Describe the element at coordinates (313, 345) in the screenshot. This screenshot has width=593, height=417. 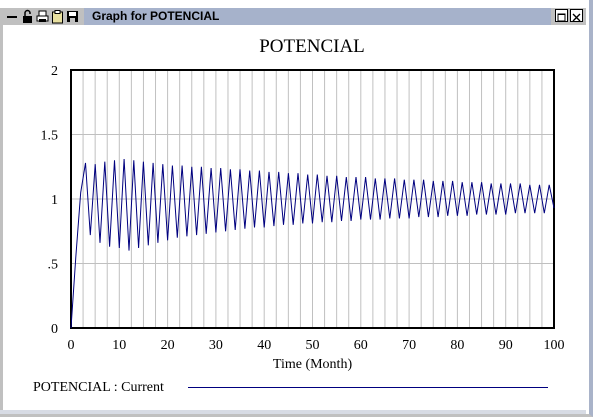
I see `x-tick-label: 50` at that location.